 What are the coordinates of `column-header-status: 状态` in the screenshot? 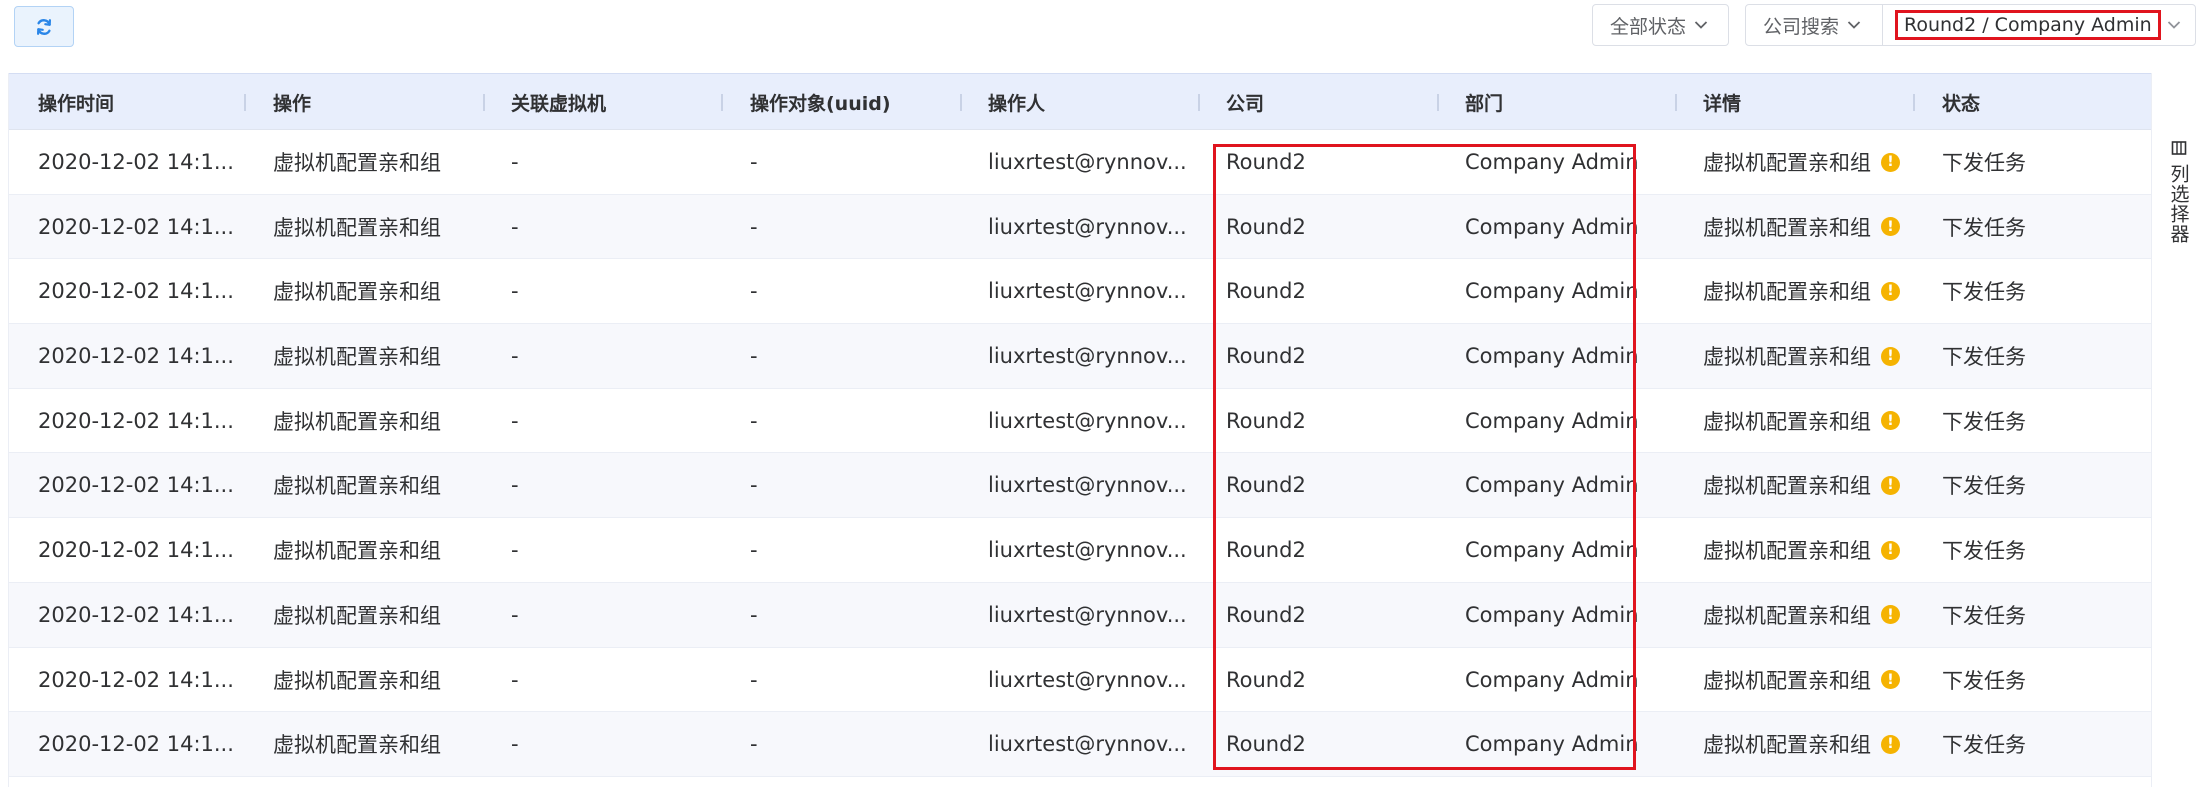 It's located at (1961, 102).